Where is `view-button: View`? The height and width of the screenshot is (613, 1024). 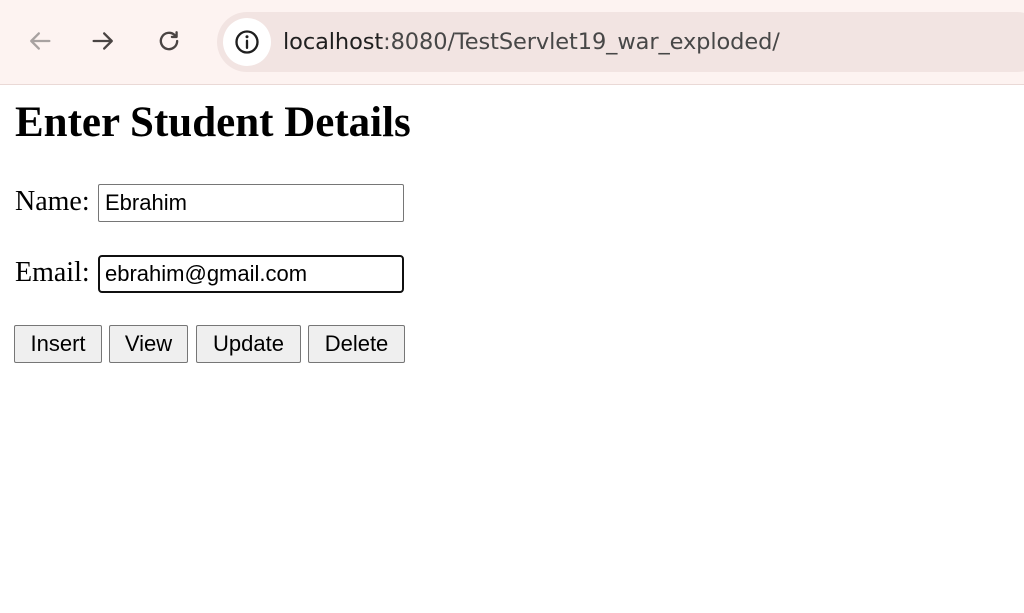
view-button: View is located at coordinates (148, 344).